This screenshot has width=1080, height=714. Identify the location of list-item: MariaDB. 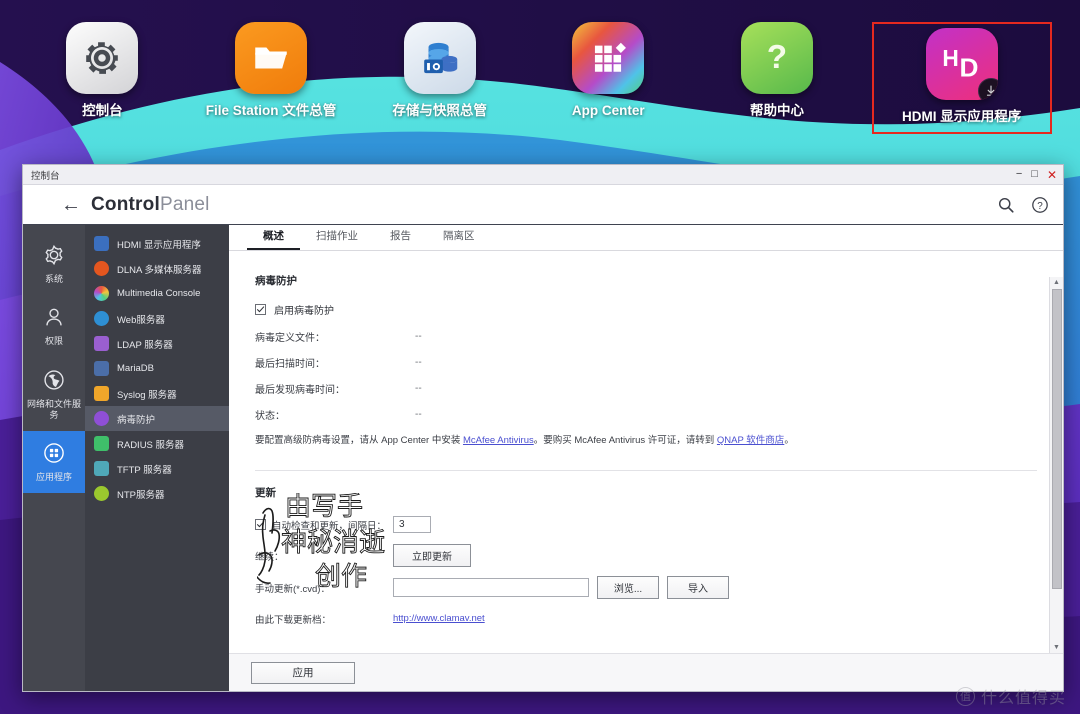
(157, 368).